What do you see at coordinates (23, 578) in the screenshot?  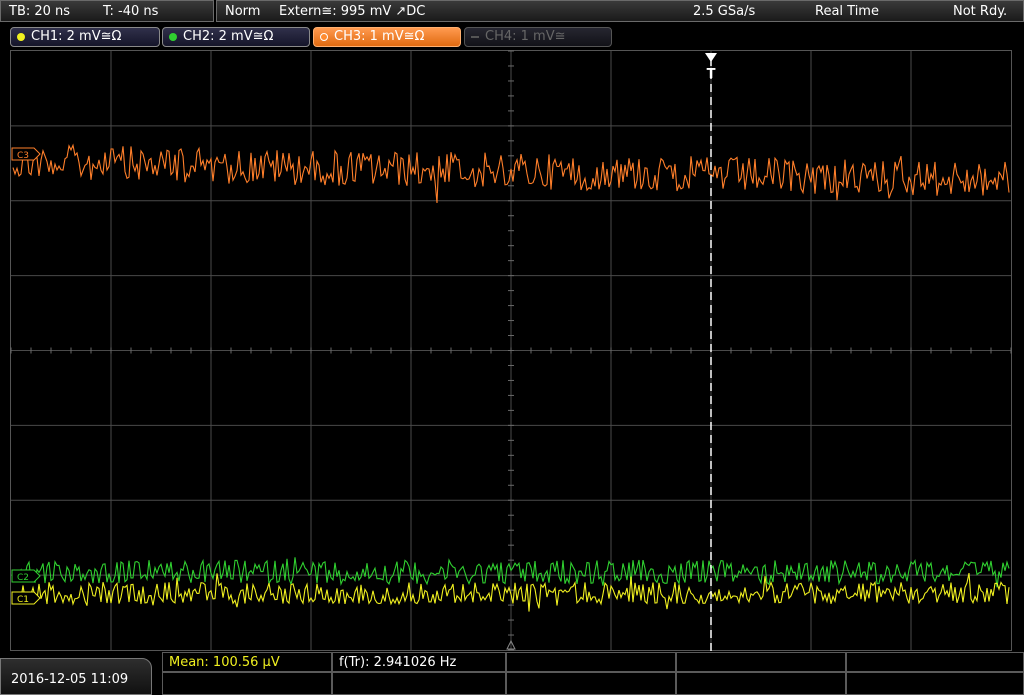 I see `ch2-marker-label: C2` at bounding box center [23, 578].